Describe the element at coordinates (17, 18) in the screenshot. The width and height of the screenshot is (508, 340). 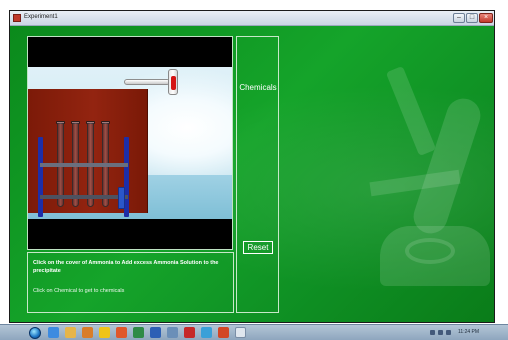
I see `app-icon` at that location.